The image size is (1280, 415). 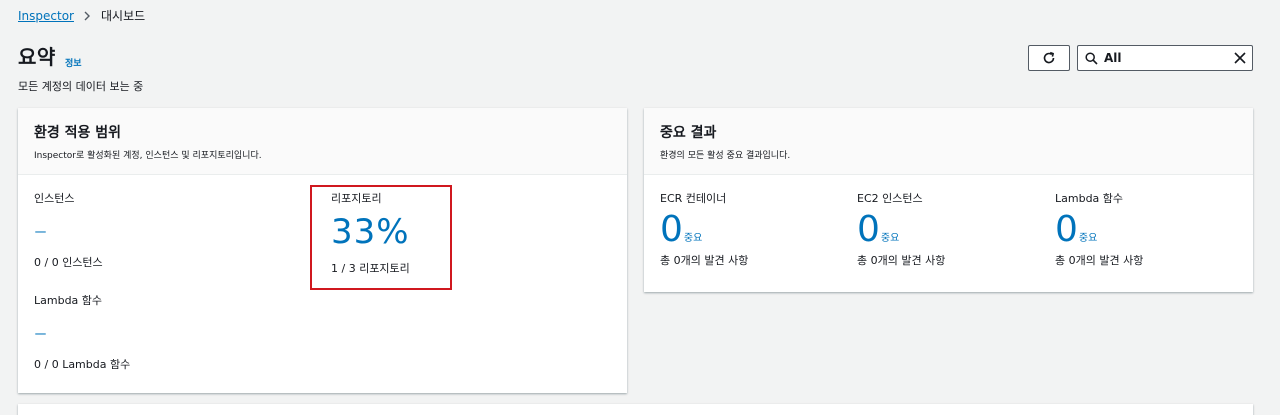 I want to click on ec2-unit: 중요, so click(x=890, y=238).